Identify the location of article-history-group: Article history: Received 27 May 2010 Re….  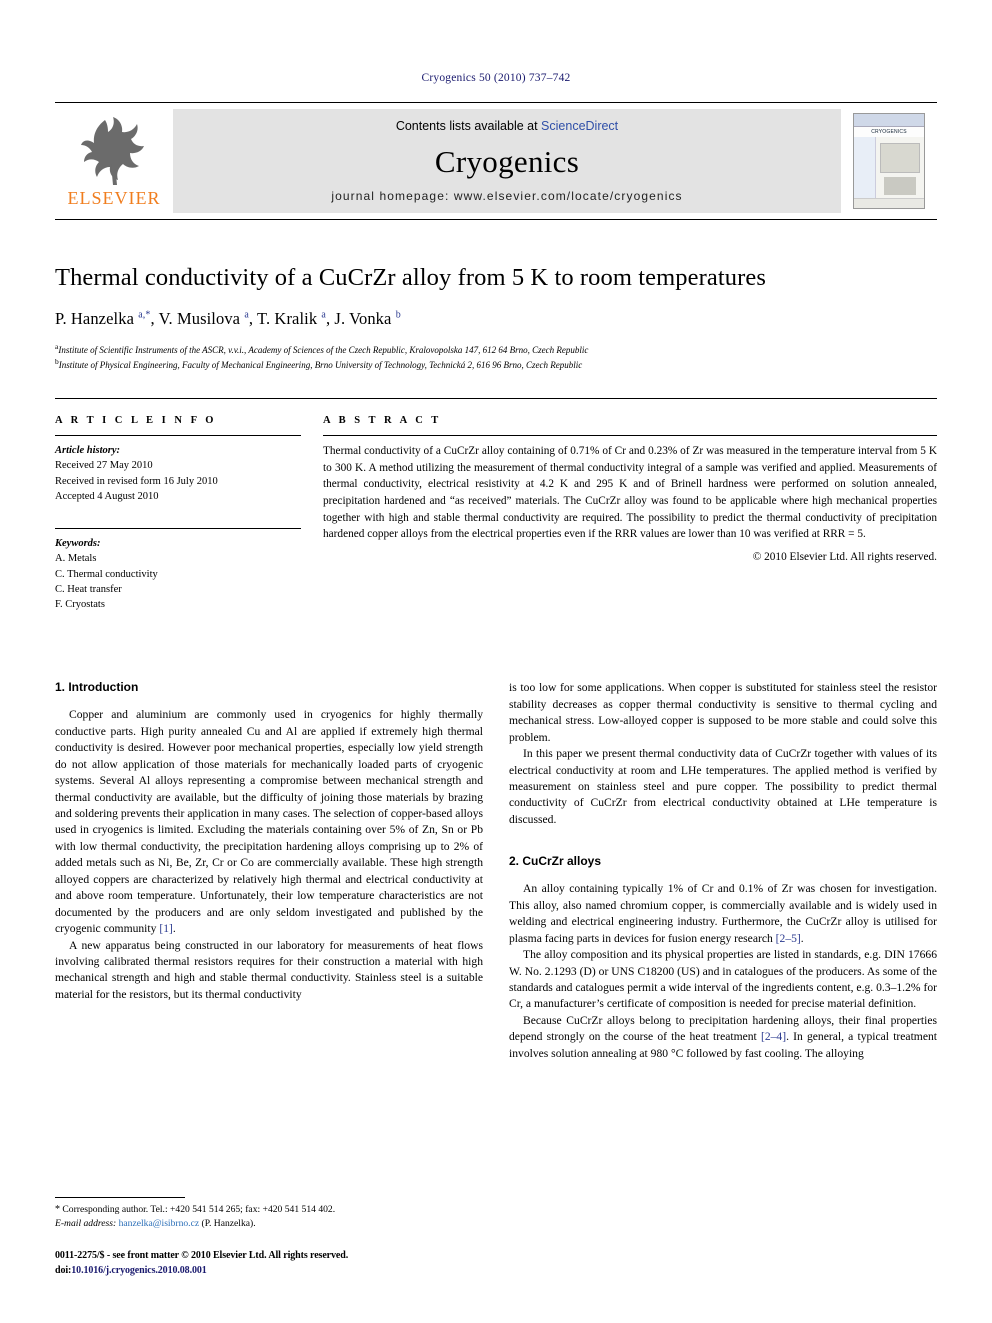
(178, 473).